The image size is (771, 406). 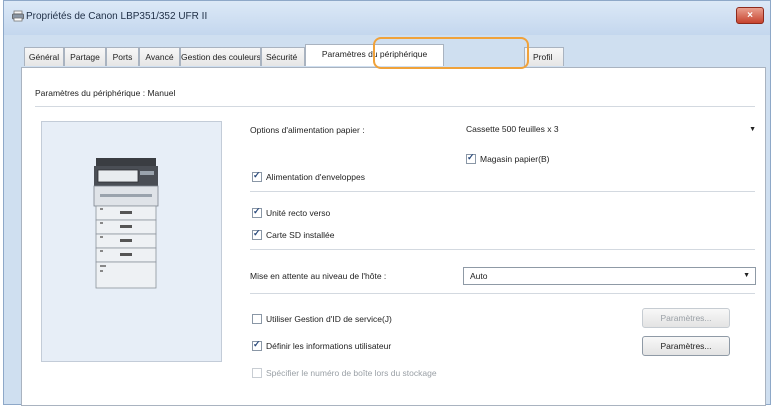 I want to click on close-button: ×, so click(x=750, y=15).